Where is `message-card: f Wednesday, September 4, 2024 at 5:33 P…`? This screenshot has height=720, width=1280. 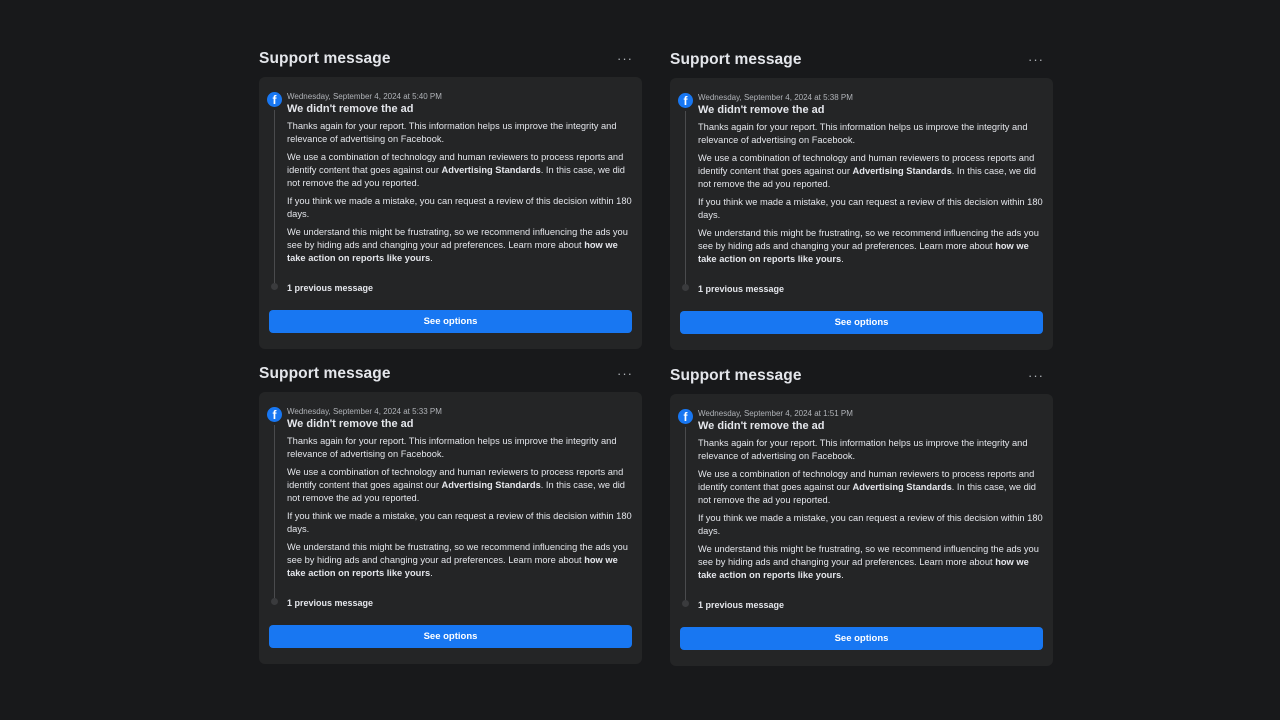 message-card: f Wednesday, September 4, 2024 at 5:33 P… is located at coordinates (450, 528).